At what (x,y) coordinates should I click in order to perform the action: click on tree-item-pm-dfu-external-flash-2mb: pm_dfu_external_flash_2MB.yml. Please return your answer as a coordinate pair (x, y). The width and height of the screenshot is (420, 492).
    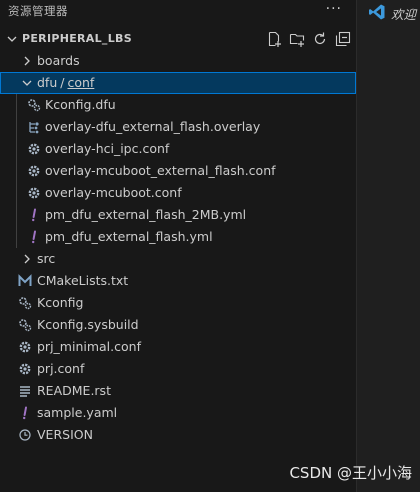
    Looking at the image, I should click on (178, 215).